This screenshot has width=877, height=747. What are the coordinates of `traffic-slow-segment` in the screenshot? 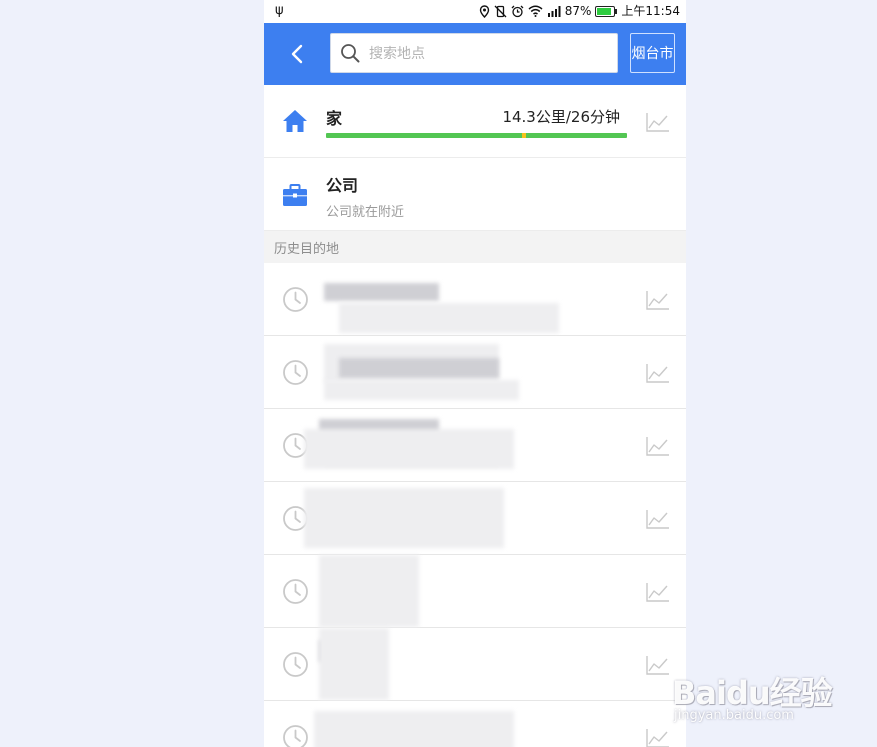 It's located at (523, 135).